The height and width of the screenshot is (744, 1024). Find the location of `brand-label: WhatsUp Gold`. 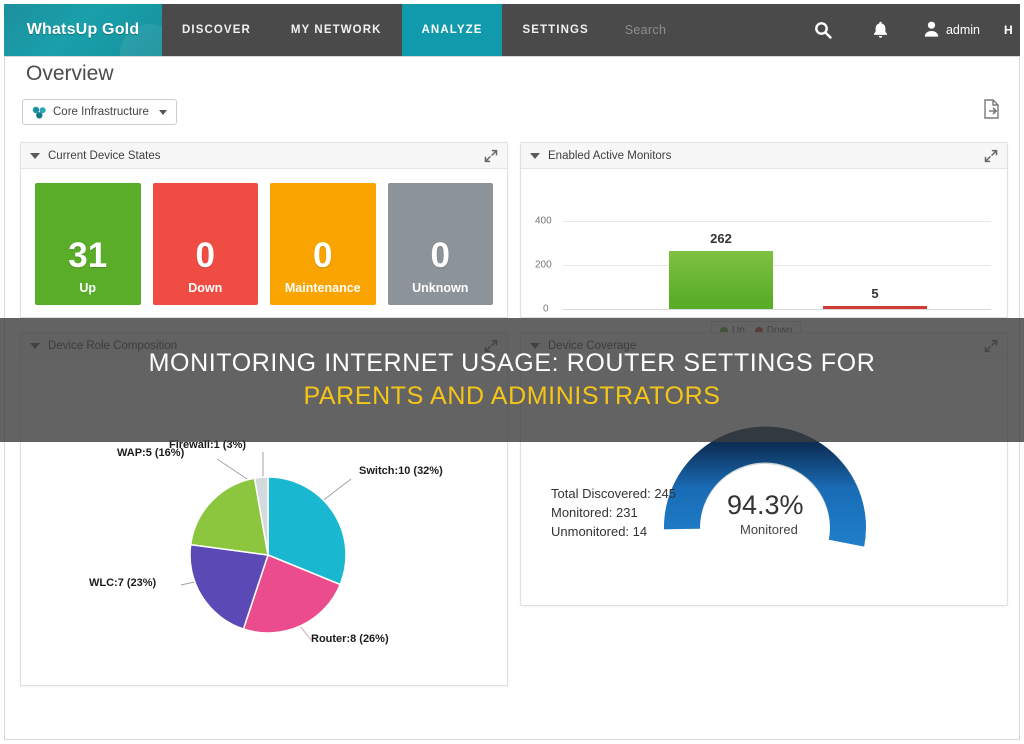

brand-label: WhatsUp Gold is located at coordinates (83, 29).